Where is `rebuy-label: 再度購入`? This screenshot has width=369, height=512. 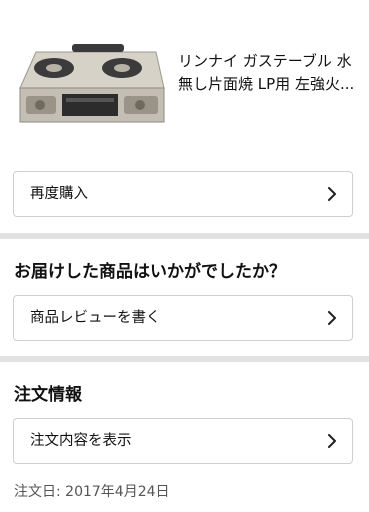 rebuy-label: 再度購入 is located at coordinates (59, 194).